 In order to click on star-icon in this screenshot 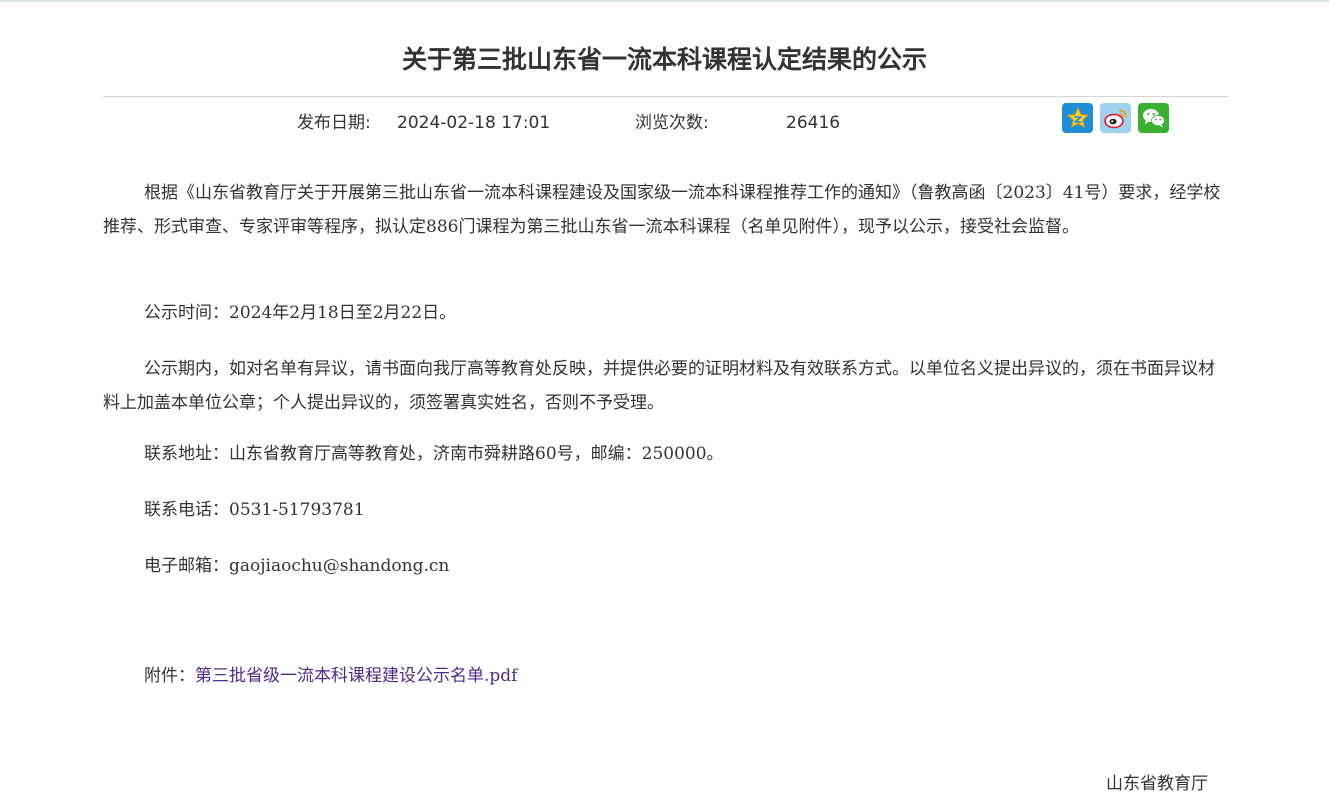, I will do `click(1077, 117)`.